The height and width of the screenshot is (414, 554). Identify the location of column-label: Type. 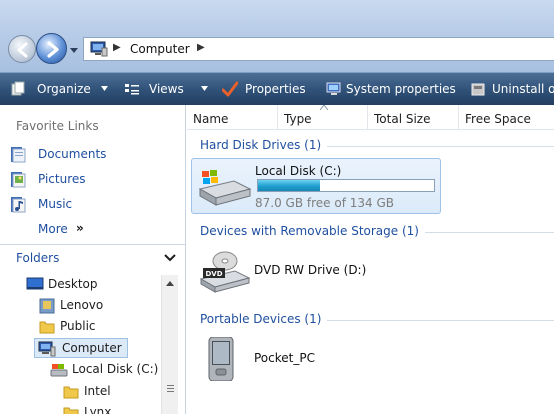
(298, 119).